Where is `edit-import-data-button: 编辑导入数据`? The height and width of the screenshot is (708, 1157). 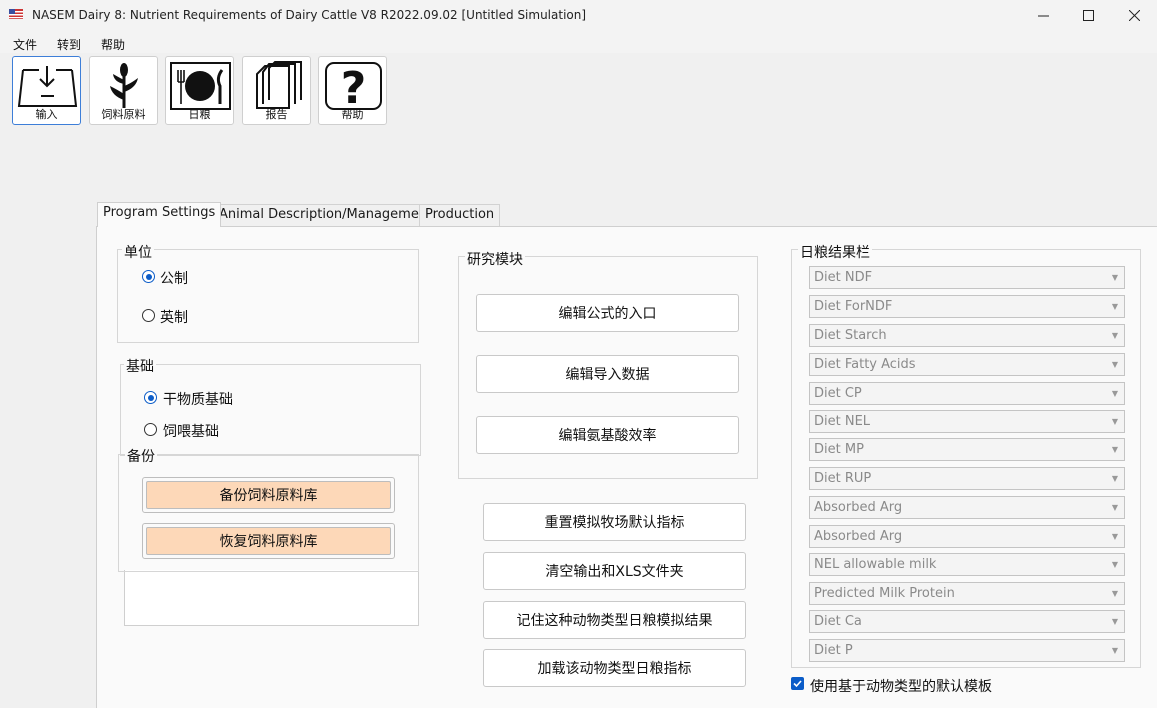 edit-import-data-button: 编辑导入数据 is located at coordinates (607, 374).